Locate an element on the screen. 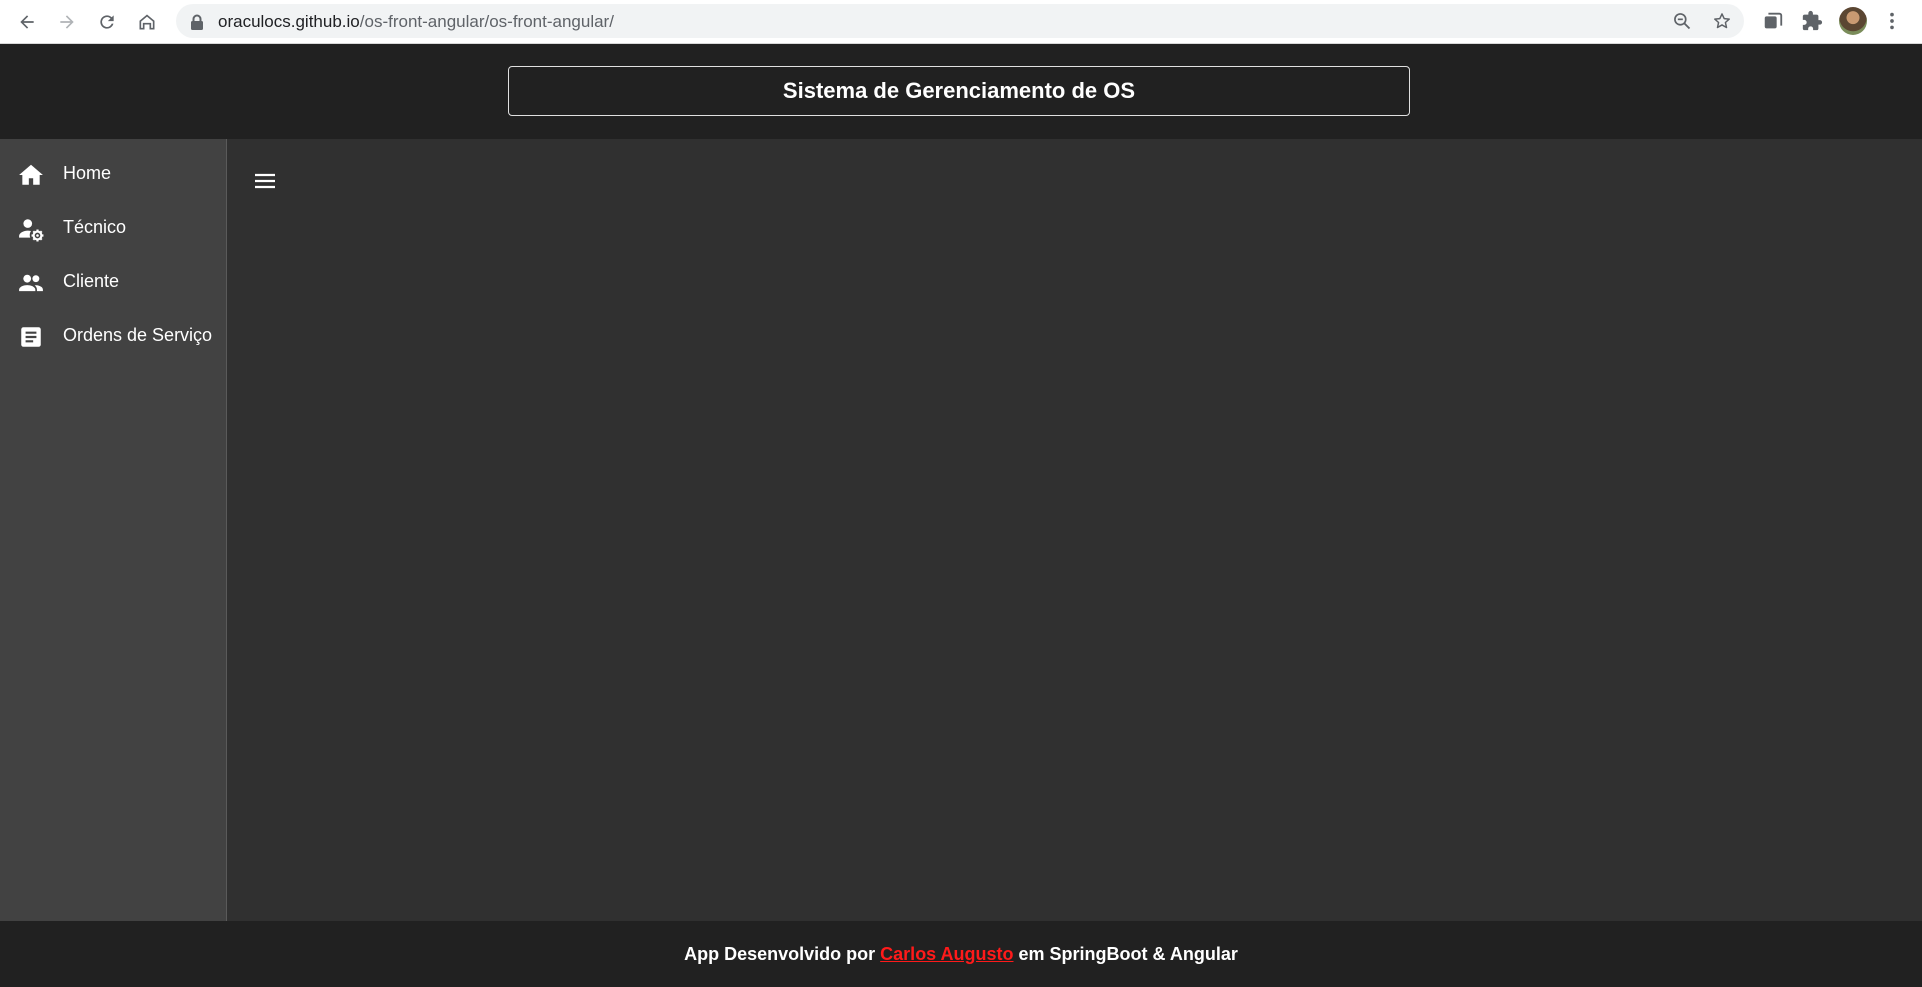  sidebar-item-label: Ordens de Serviço is located at coordinates (138, 335).